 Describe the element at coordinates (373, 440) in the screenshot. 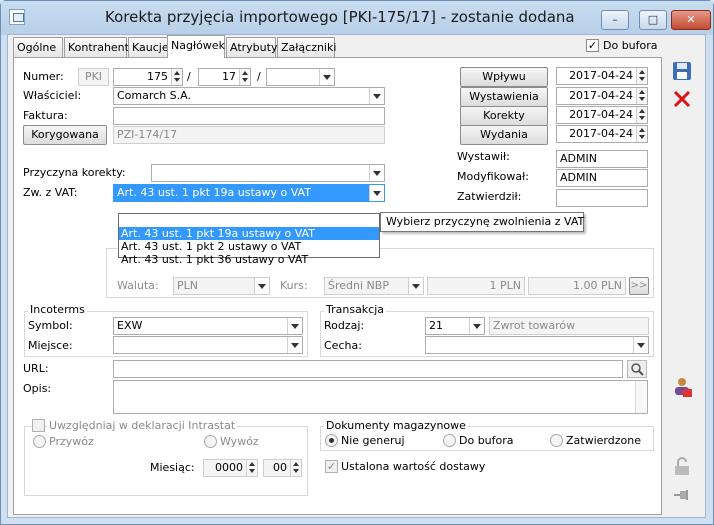

I see `nie-generuj-label: Nie generuj` at that location.